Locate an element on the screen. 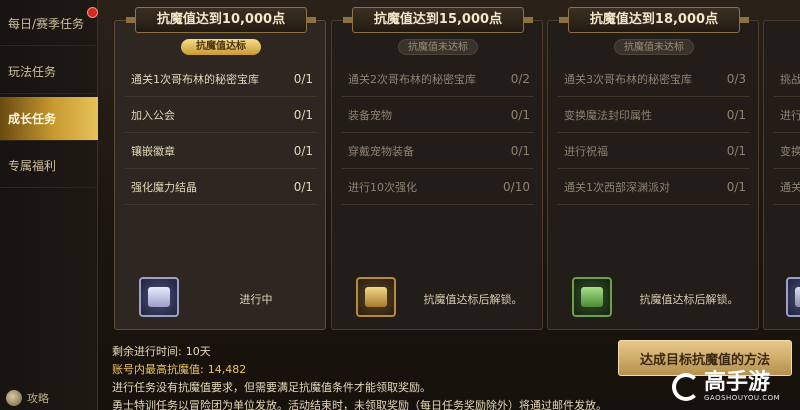 The height and width of the screenshot is (410, 800). note-requirement: 进行任务没有抗魔值要求，但需要满足抗魔值条件才能领取奖励。 is located at coordinates (271, 387).